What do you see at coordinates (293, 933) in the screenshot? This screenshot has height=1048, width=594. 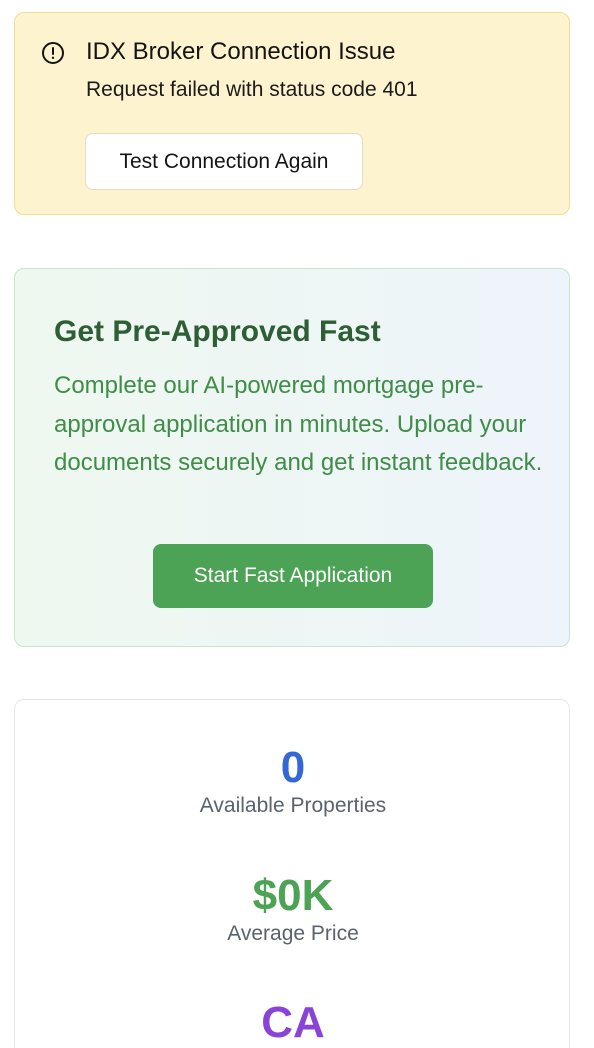 I see `stat-label: Average Price` at bounding box center [293, 933].